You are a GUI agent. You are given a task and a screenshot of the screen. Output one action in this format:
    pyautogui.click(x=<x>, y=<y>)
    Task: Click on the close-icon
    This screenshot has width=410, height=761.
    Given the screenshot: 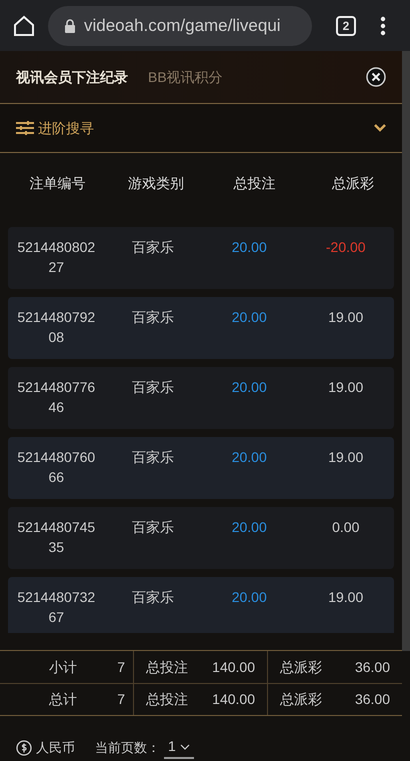 What is the action you would take?
    pyautogui.click(x=376, y=77)
    